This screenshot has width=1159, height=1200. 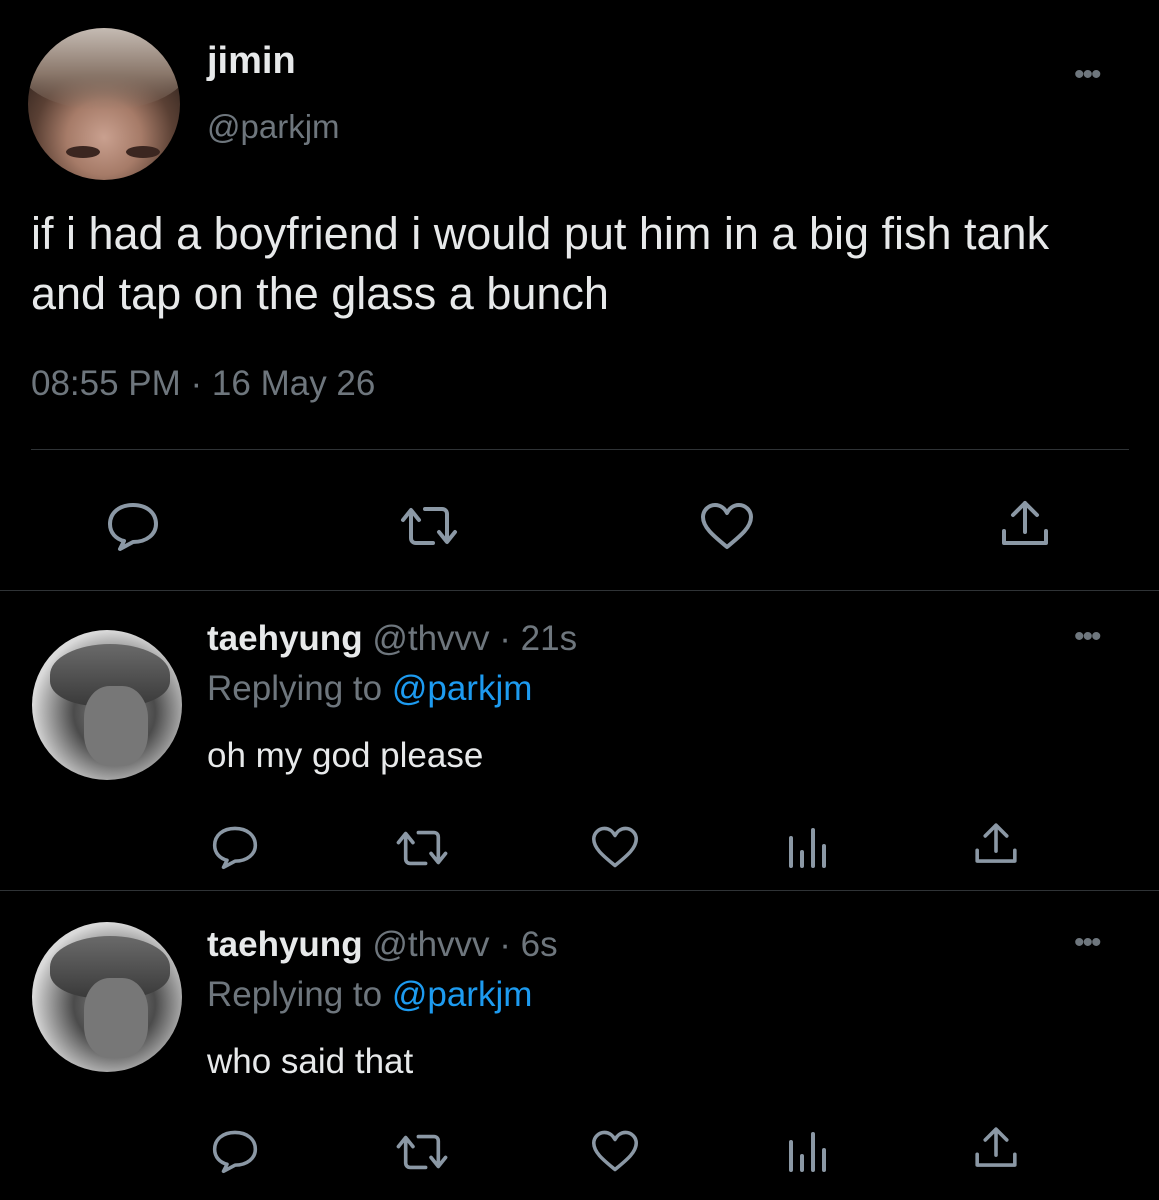 I want to click on reply-header: taehyung @thvvv · 21s, so click(x=392, y=639).